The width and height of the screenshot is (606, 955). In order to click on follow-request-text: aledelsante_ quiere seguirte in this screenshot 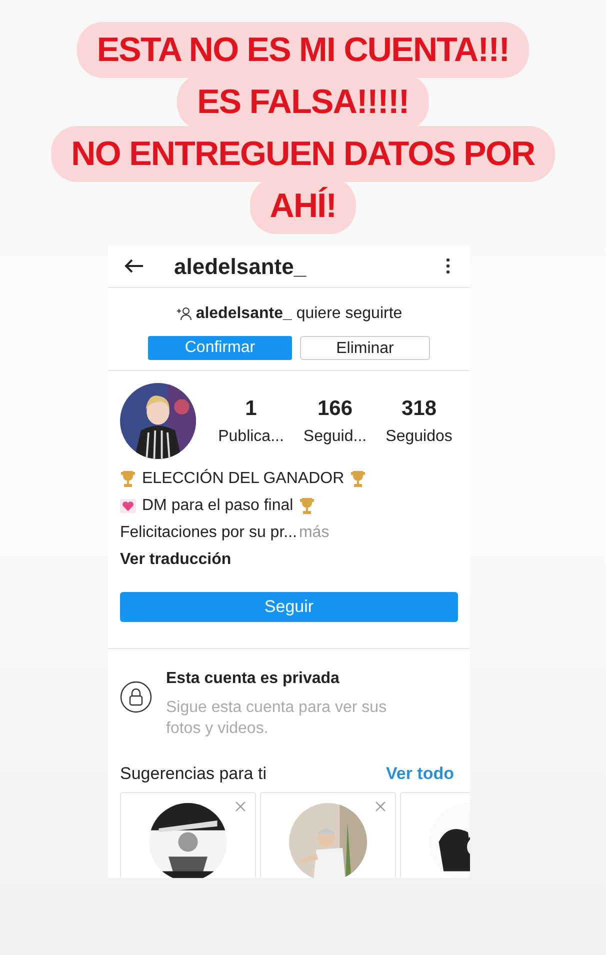, I will do `click(299, 314)`.